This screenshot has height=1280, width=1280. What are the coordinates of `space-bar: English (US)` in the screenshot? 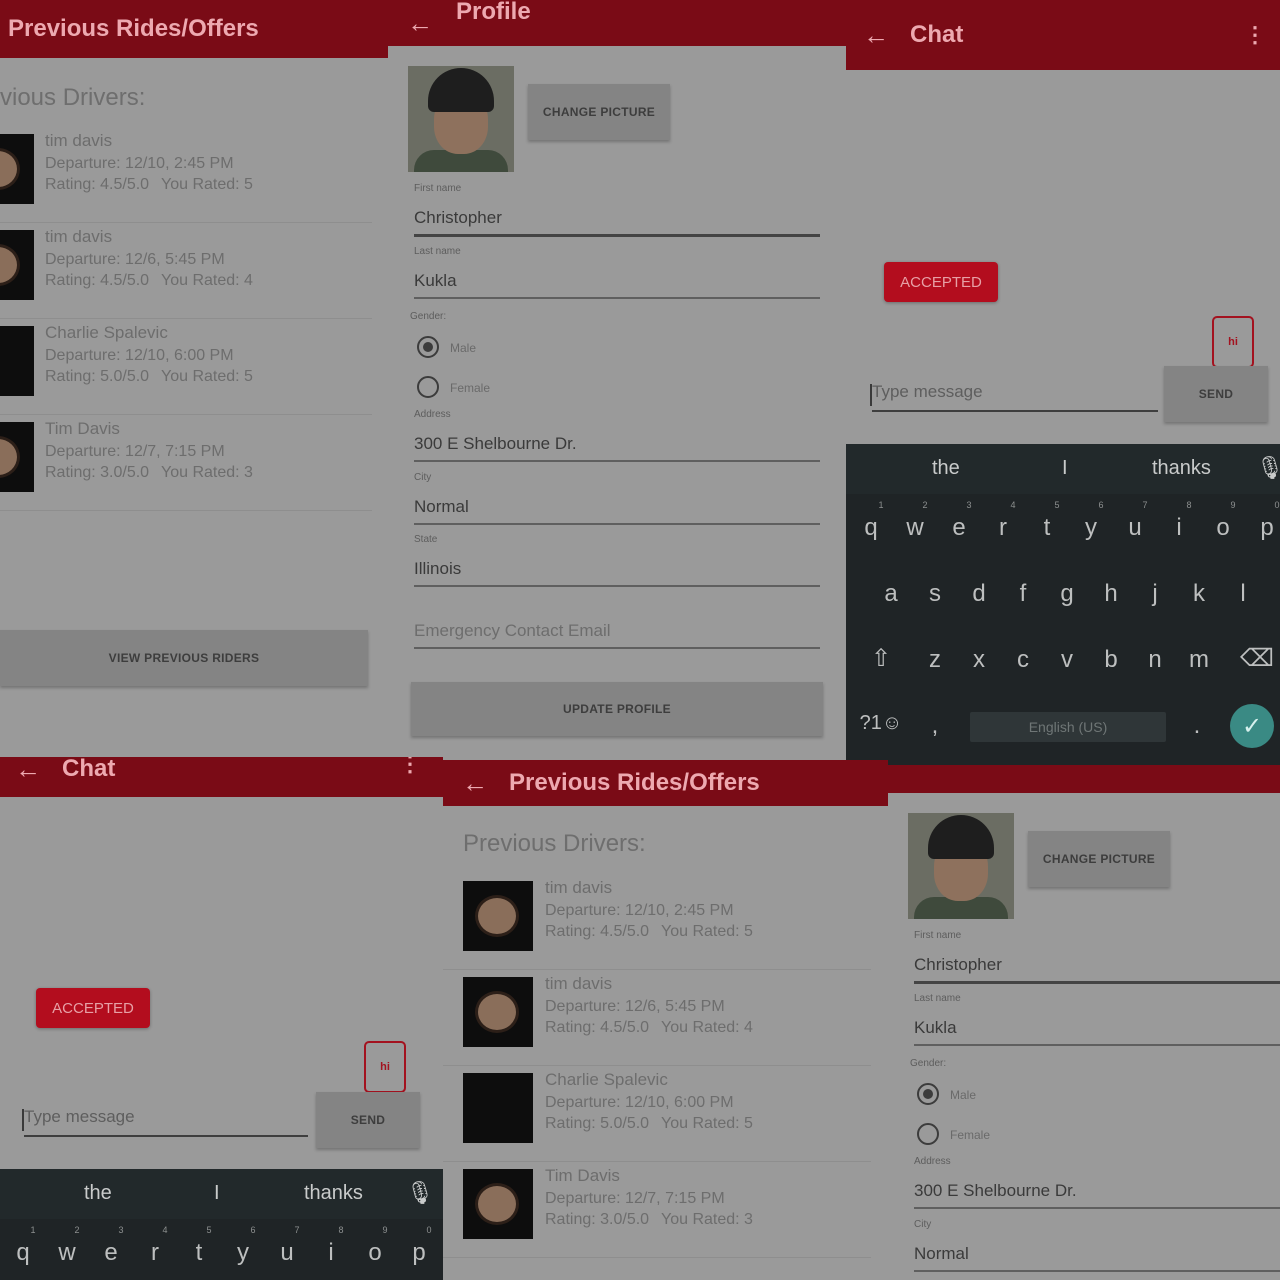 It's located at (1068, 727).